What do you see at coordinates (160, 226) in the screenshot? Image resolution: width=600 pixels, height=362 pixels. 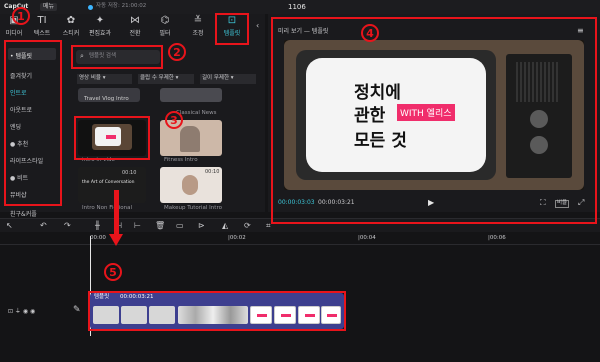 I see `delete-icon: 🗑` at bounding box center [160, 226].